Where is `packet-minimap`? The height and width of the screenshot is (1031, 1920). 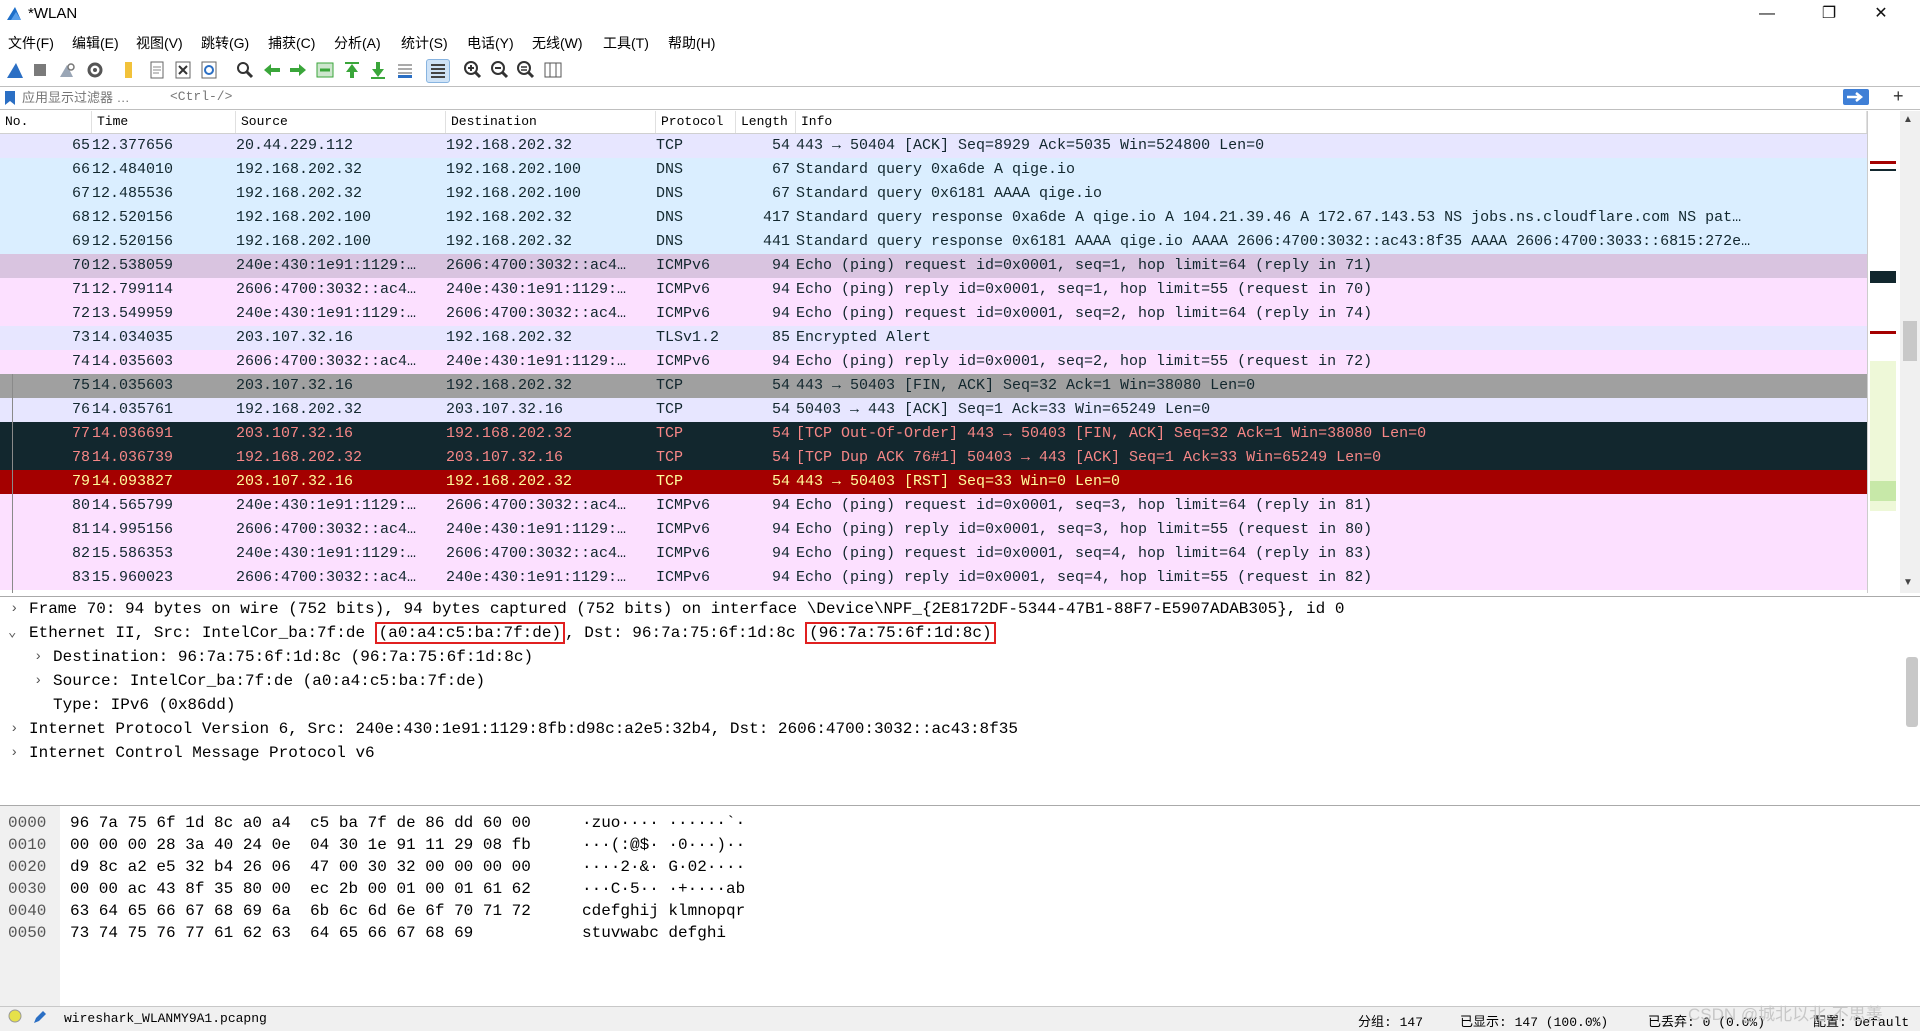 packet-minimap is located at coordinates (1882, 352).